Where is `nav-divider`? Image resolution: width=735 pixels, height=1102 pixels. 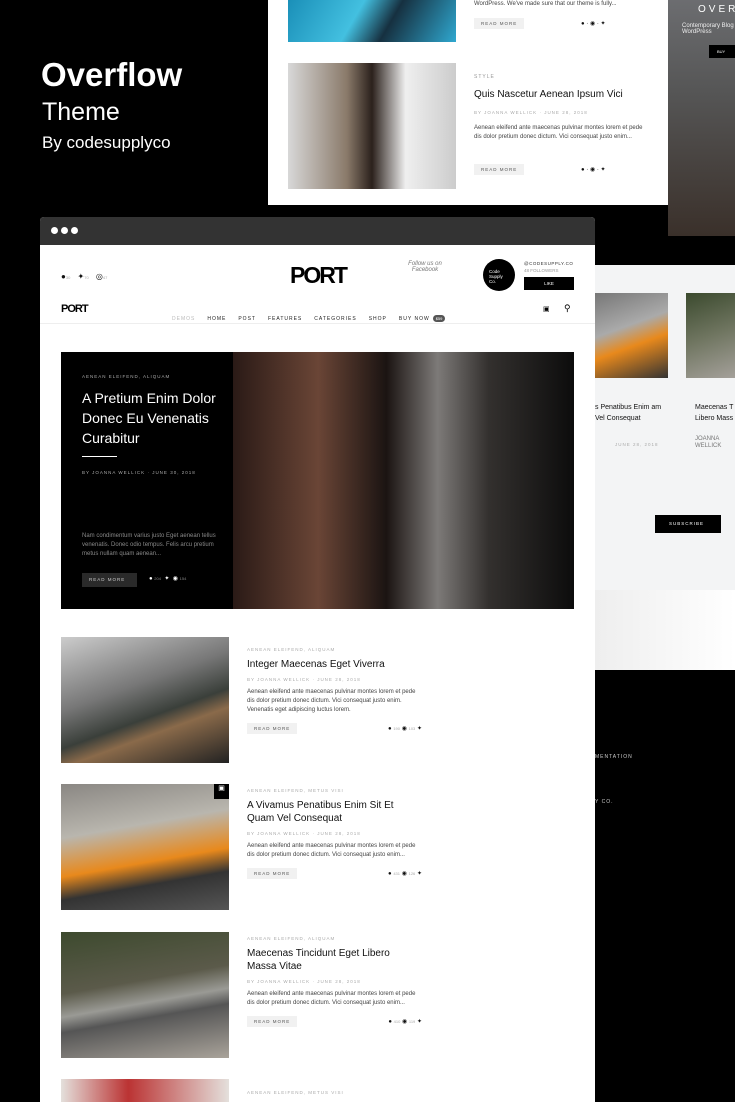
nav-divider is located at coordinates (317, 323).